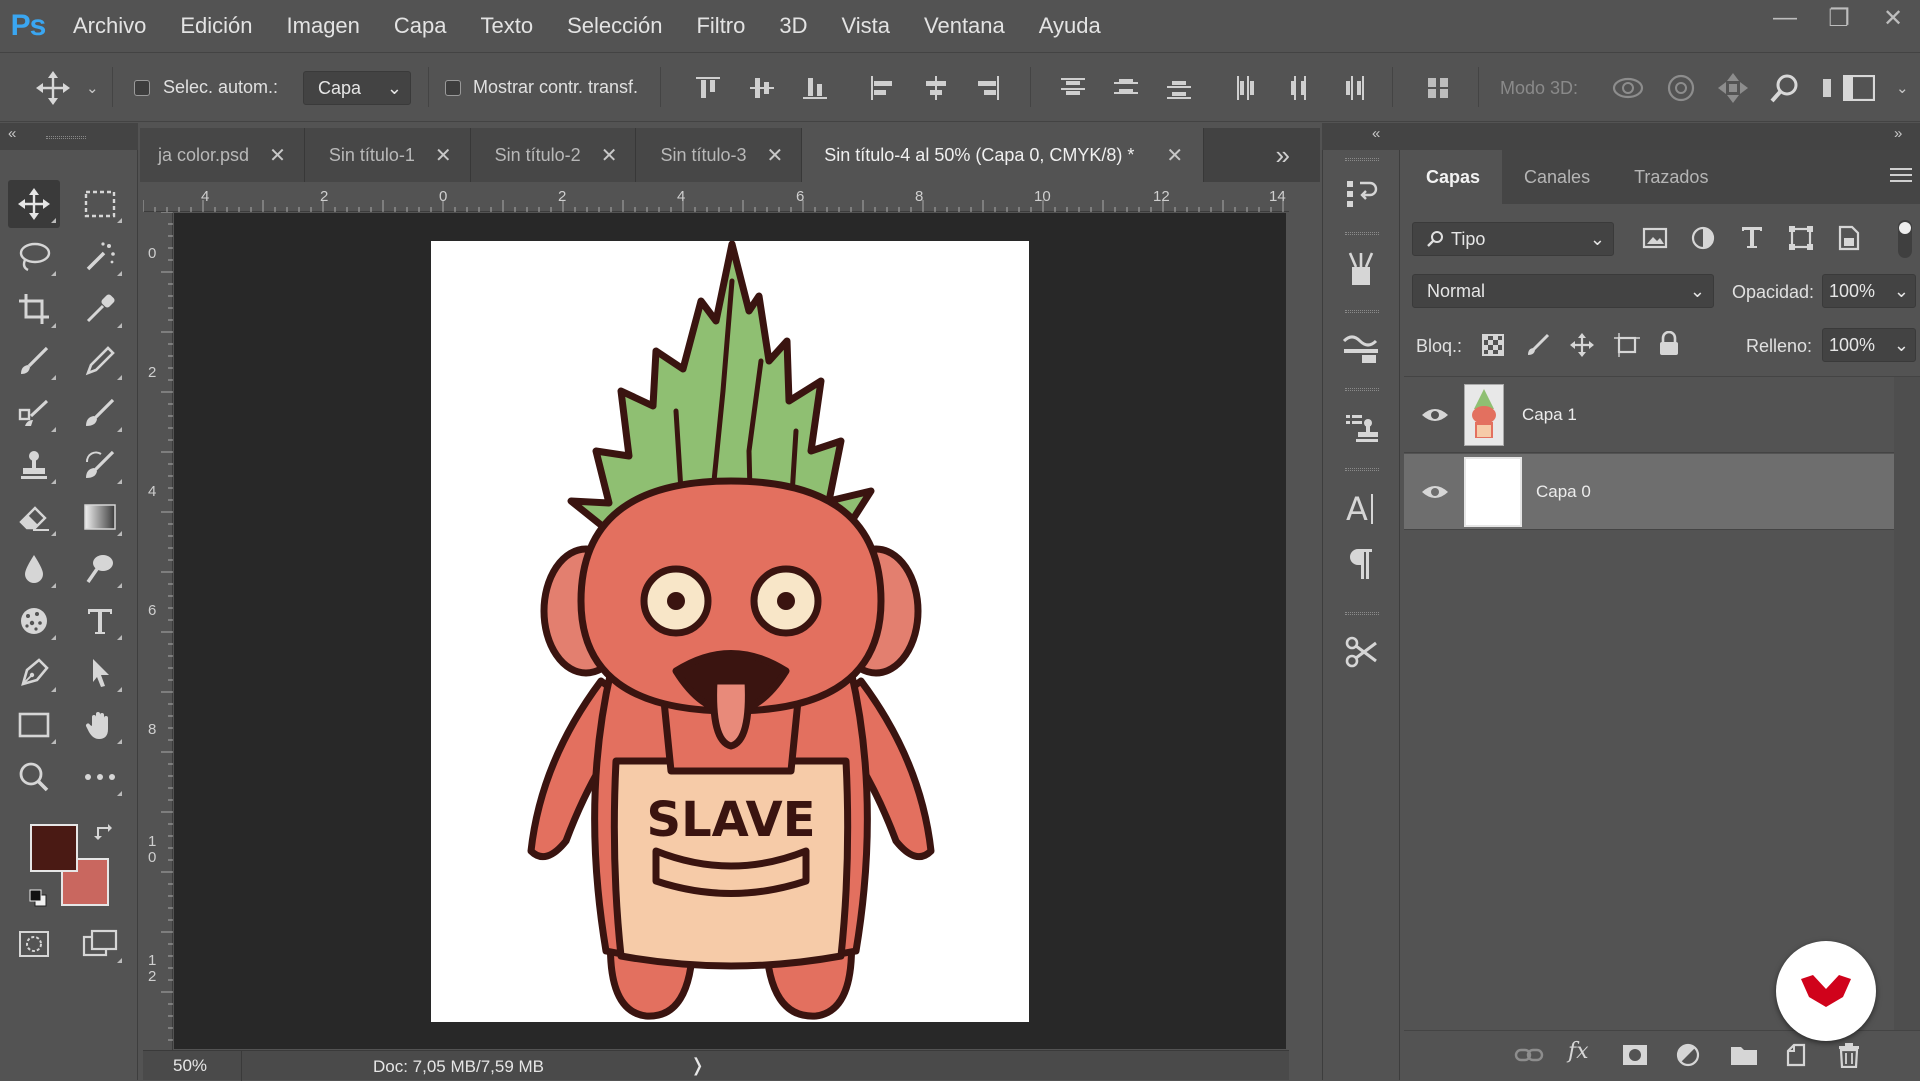  Describe the element at coordinates (1907, 703) in the screenshot. I see `layers-scrollbar` at that location.